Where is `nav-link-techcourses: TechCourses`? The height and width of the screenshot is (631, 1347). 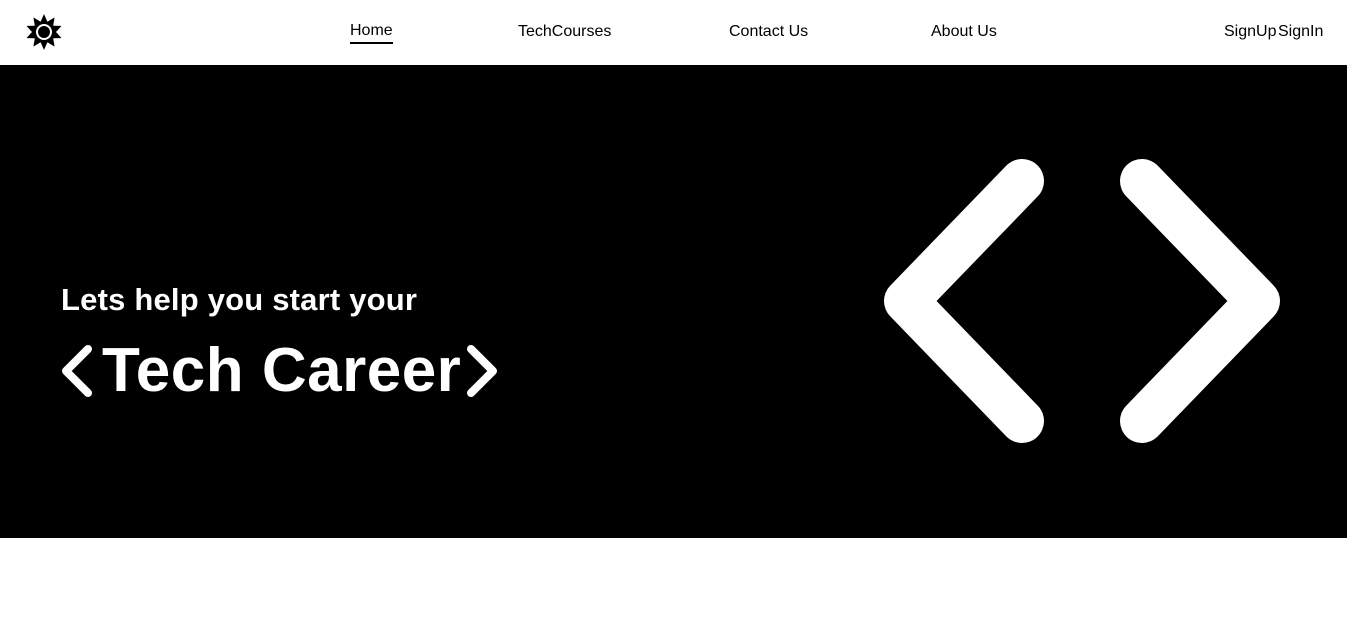 nav-link-techcourses: TechCourses is located at coordinates (564, 32).